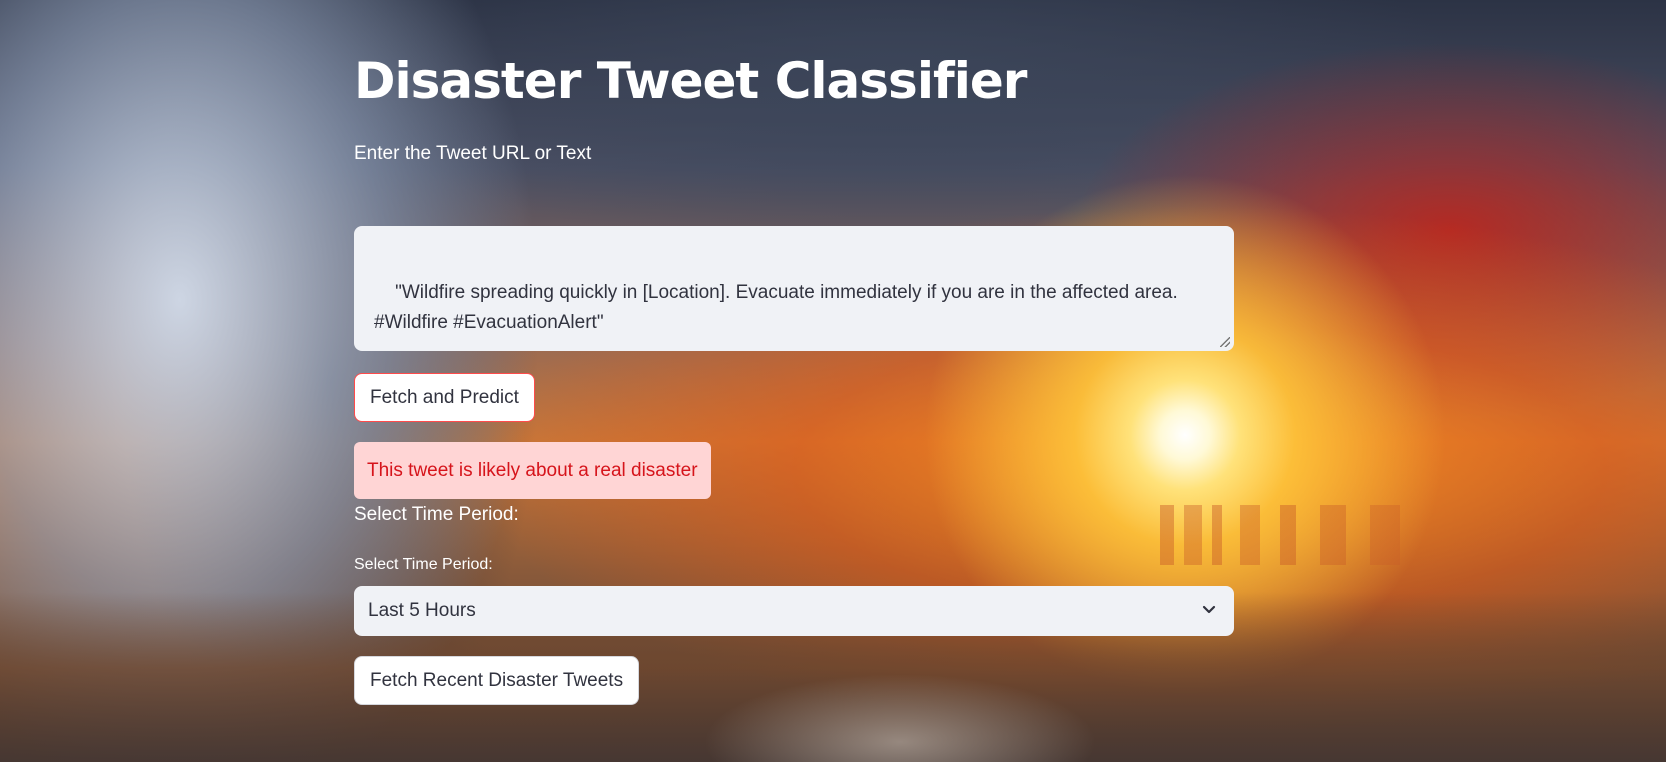 The image size is (1666, 762). I want to click on time-period-heading: Select Time Period:, so click(436, 514).